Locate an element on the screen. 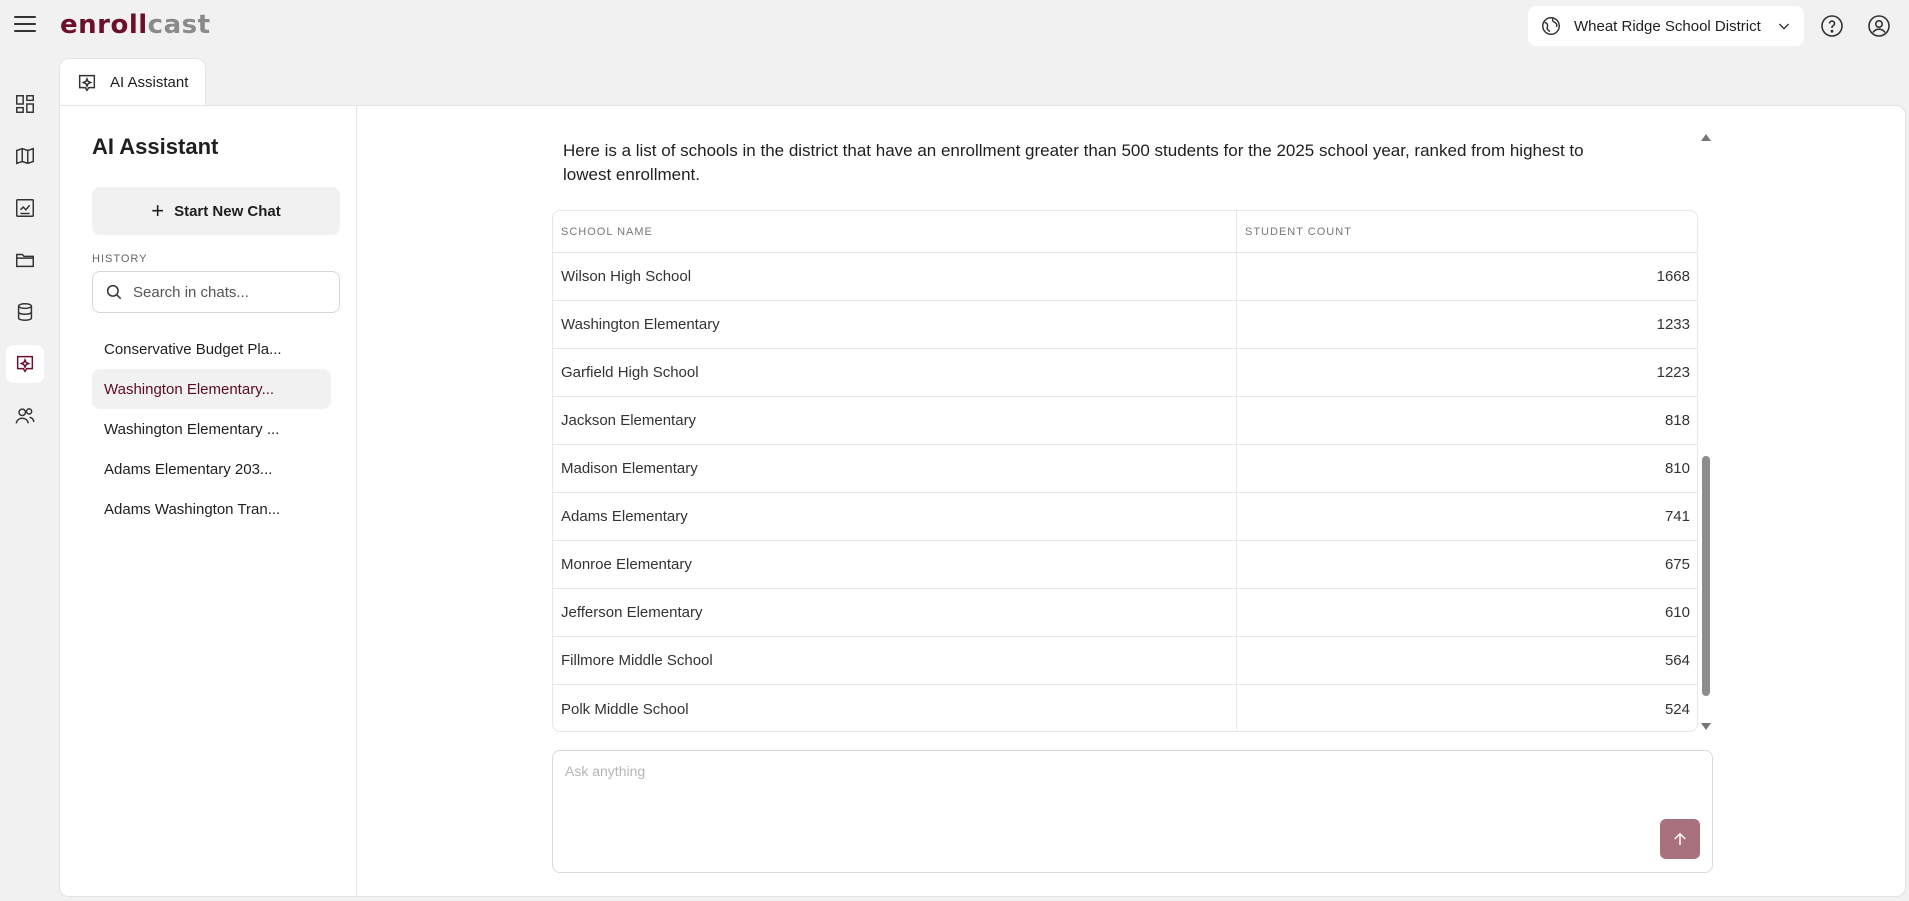  student-count-cell: 524 is located at coordinates (1677, 709).